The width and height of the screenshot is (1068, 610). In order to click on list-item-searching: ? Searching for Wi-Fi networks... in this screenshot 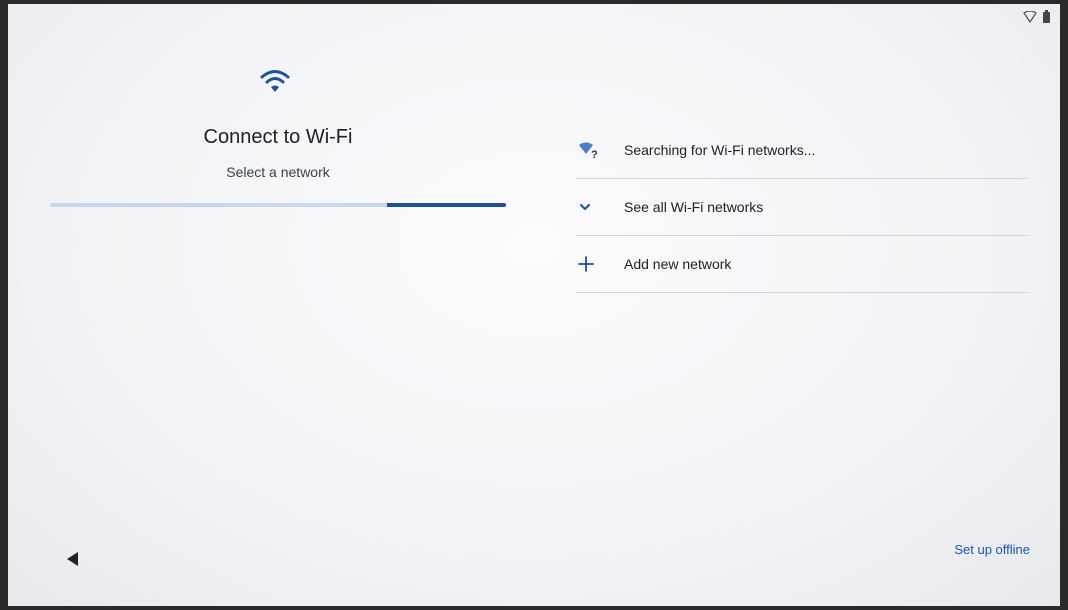, I will do `click(802, 150)`.